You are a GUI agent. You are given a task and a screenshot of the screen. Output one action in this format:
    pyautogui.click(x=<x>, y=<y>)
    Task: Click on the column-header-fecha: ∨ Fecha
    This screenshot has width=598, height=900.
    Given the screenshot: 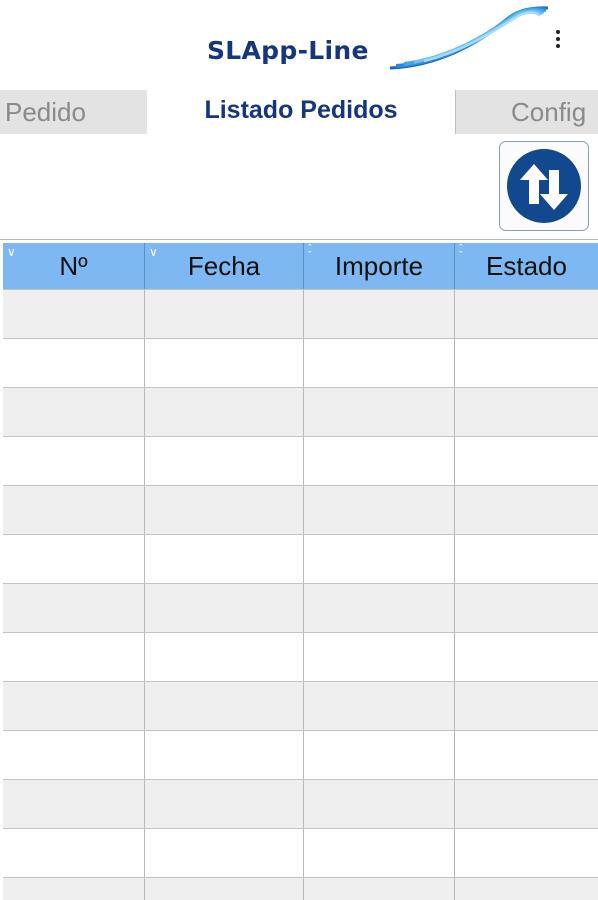 What is the action you would take?
    pyautogui.click(x=224, y=266)
    